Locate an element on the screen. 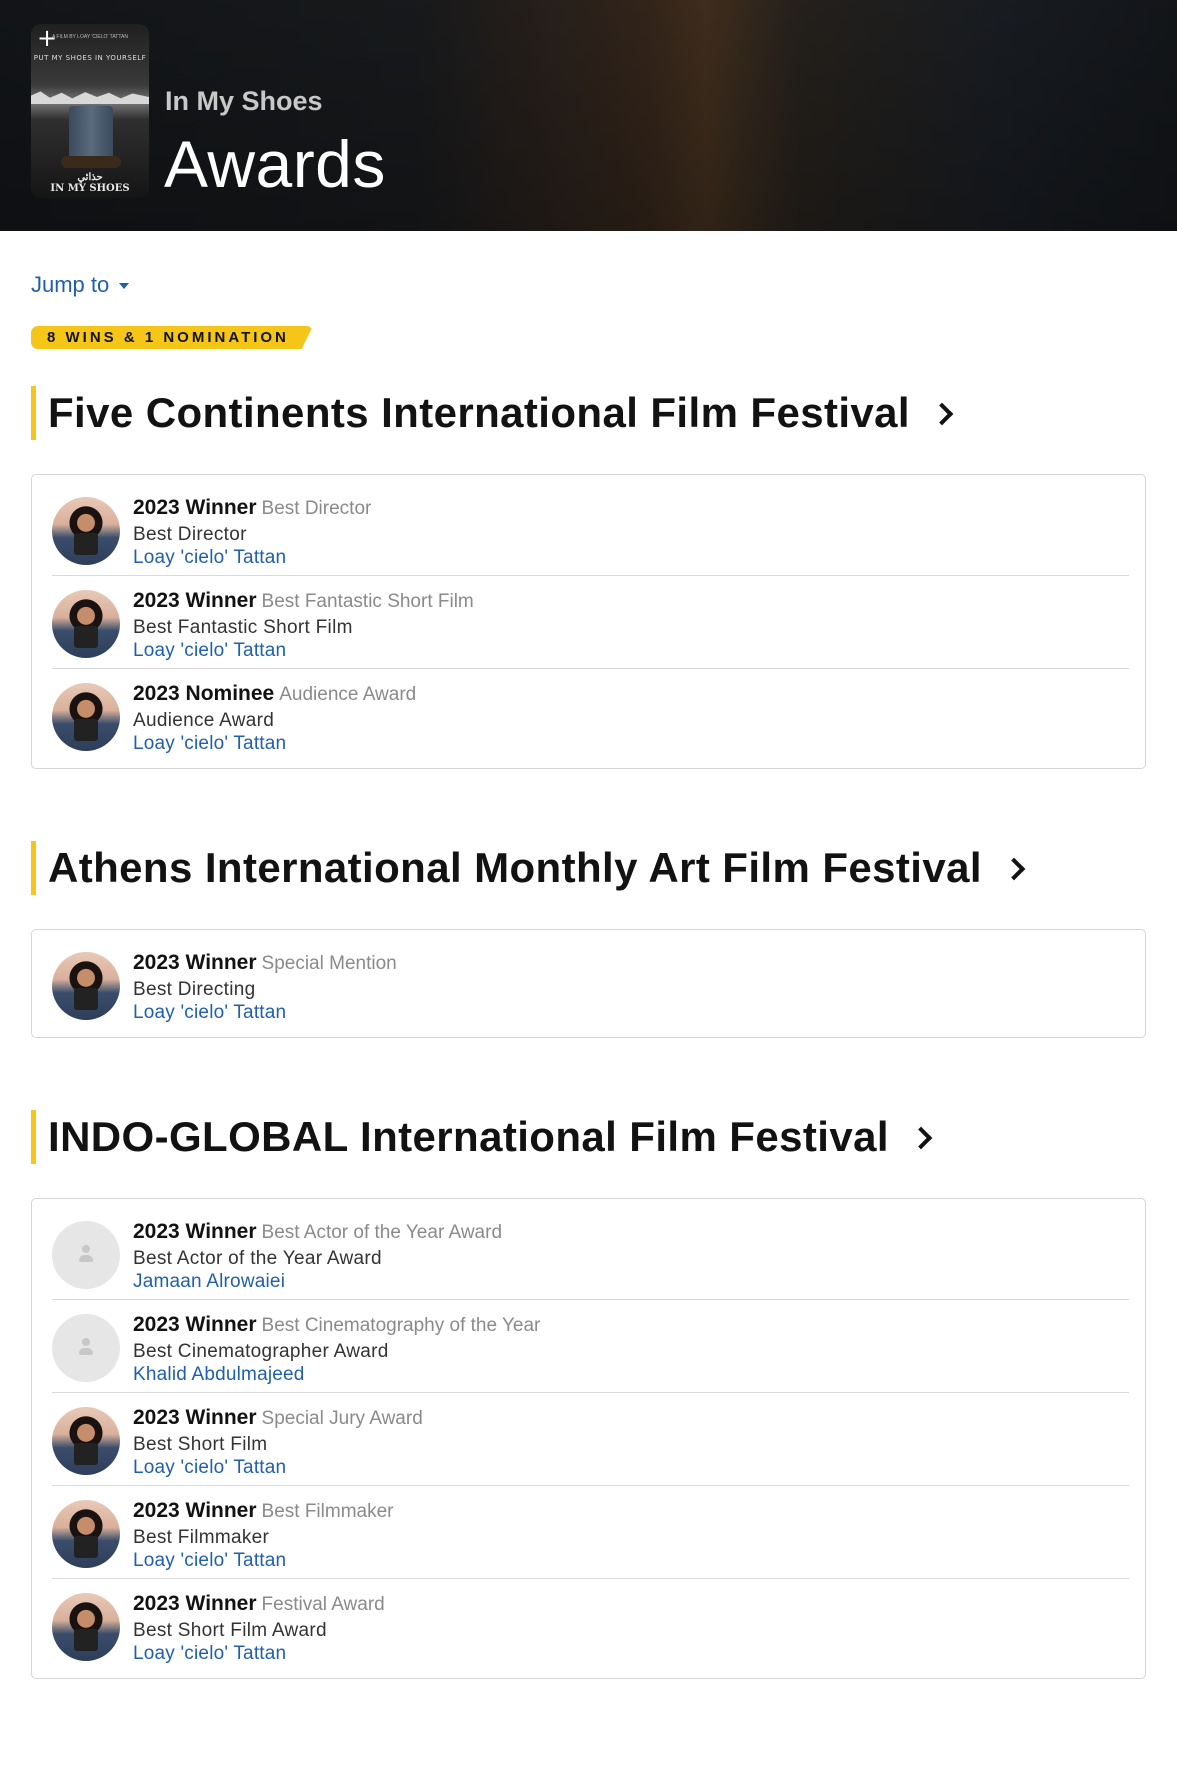 This screenshot has height=1770, width=1177. festival-heading-link: INDO-GLOBAL International Film Festival is located at coordinates (588, 1137).